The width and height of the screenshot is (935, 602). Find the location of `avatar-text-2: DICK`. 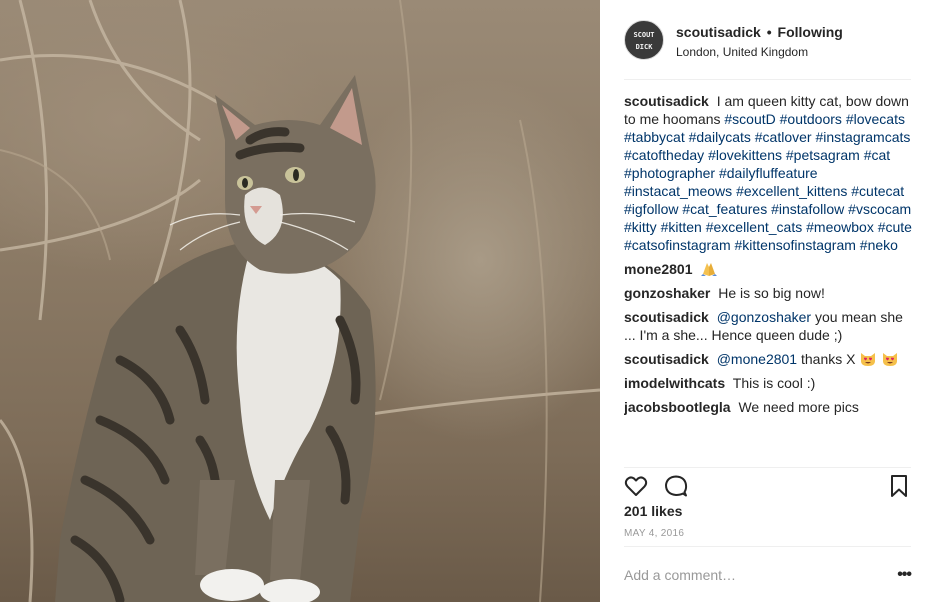

avatar-text-2: DICK is located at coordinates (644, 47).